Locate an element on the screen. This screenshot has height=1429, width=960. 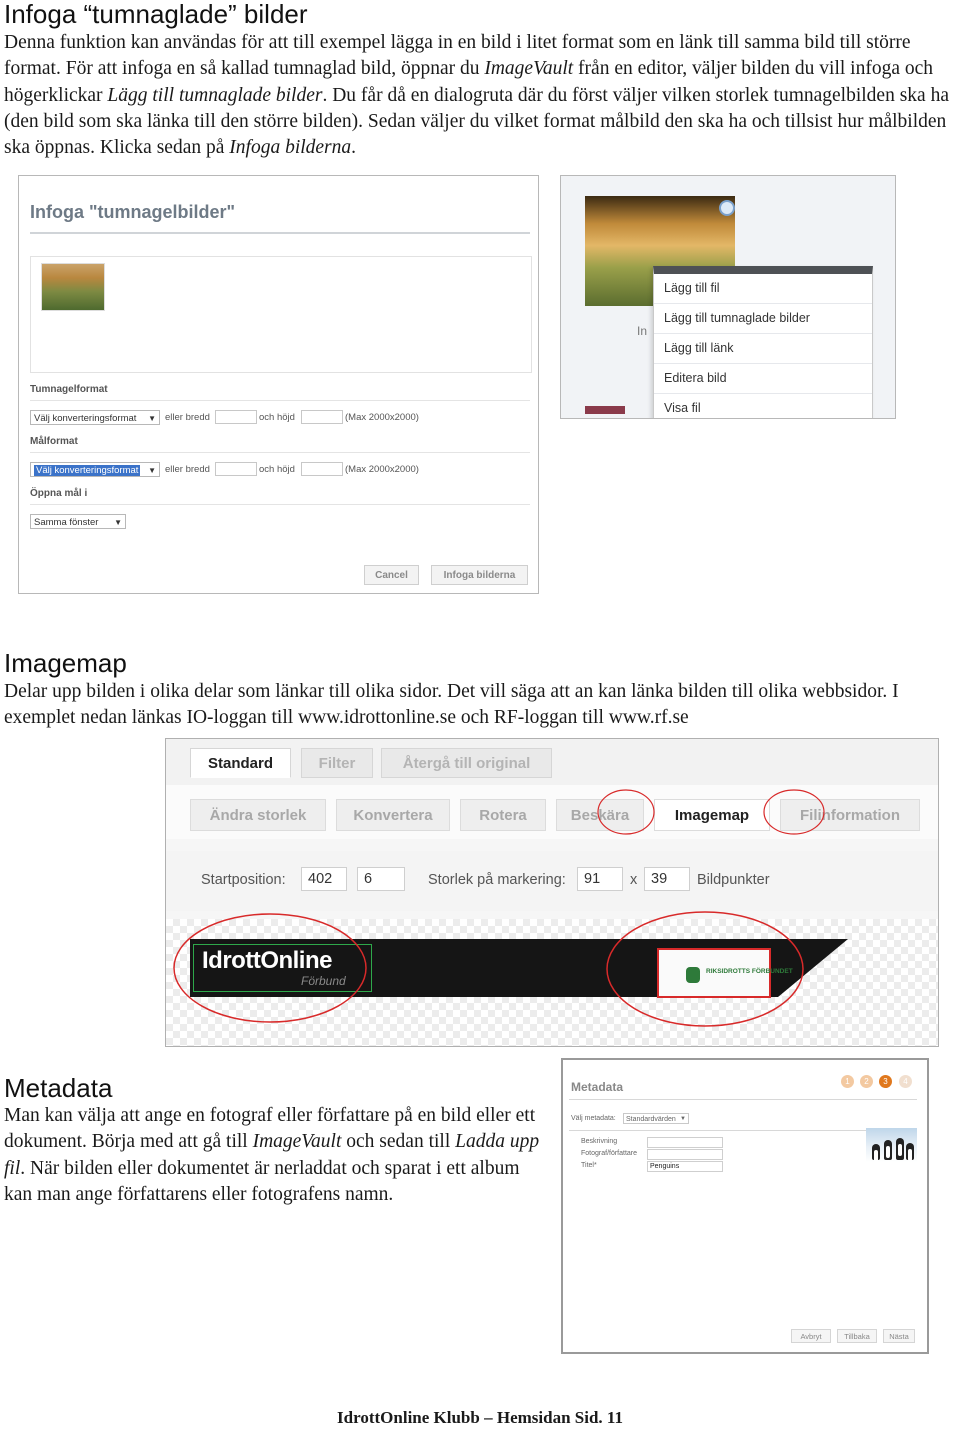
menu-item-show-file: Visa fil is located at coordinates (763, 406).